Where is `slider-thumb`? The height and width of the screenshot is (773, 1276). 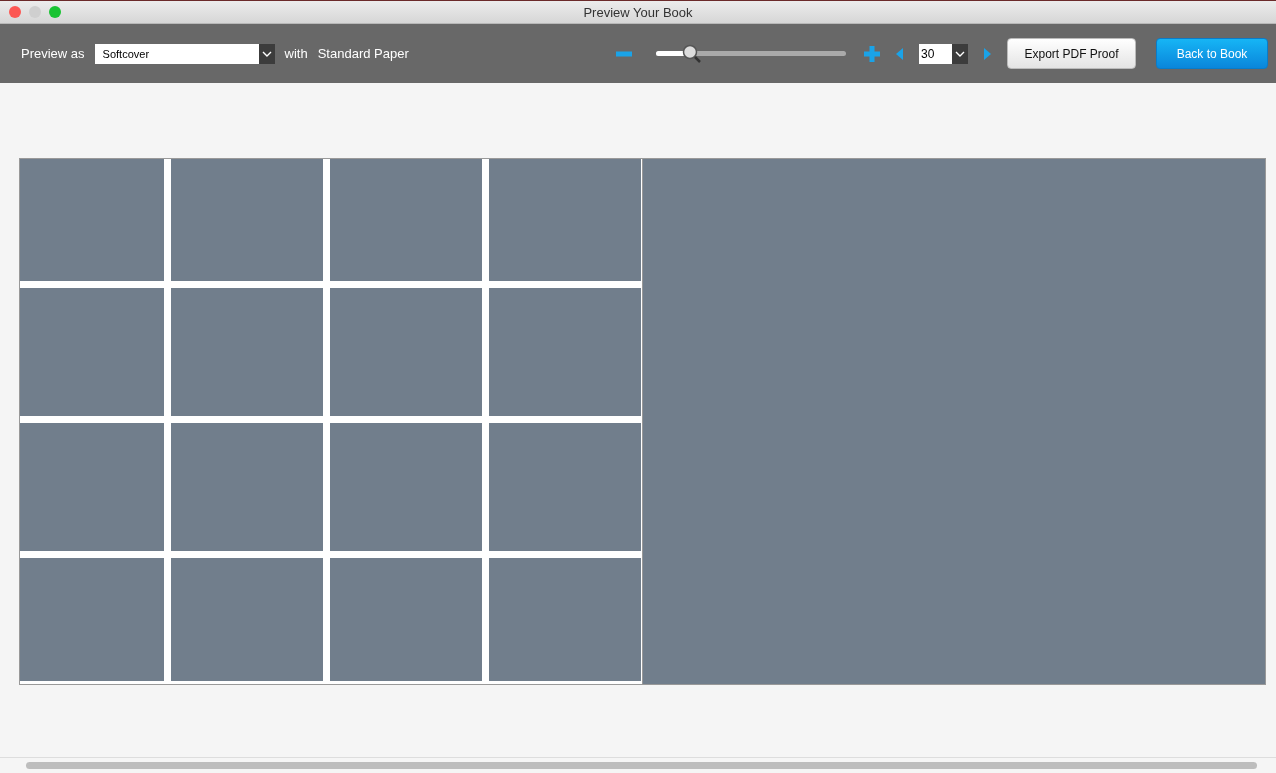 slider-thumb is located at coordinates (692, 53).